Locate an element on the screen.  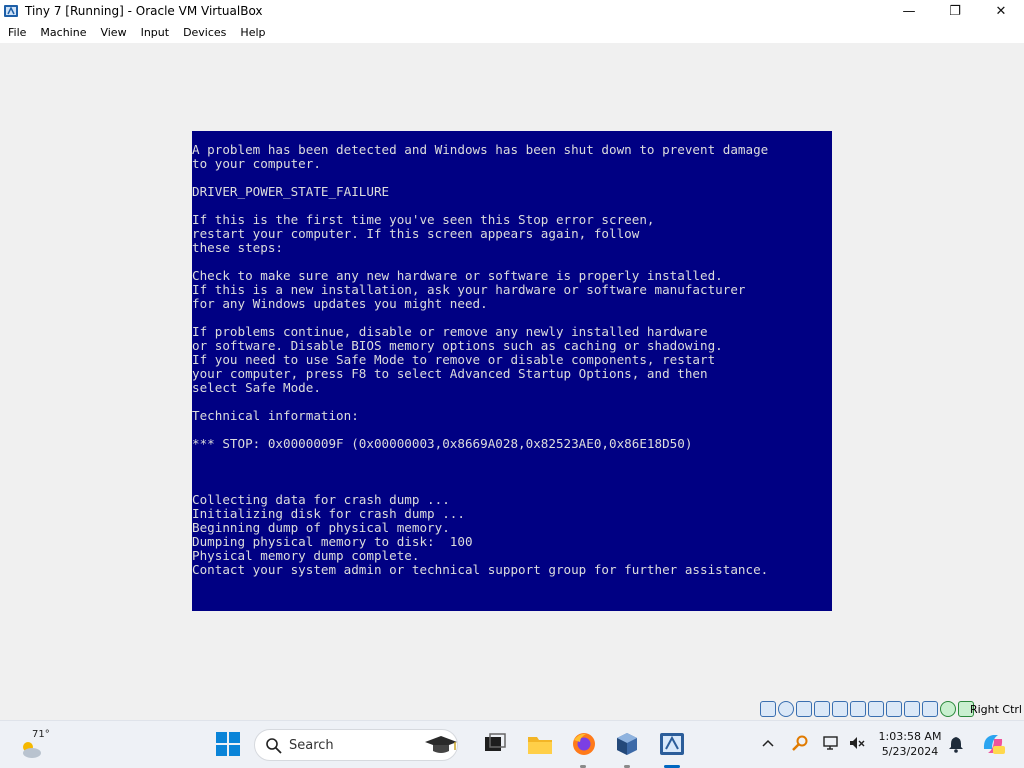
task-view-button is located at coordinates (495, 744).